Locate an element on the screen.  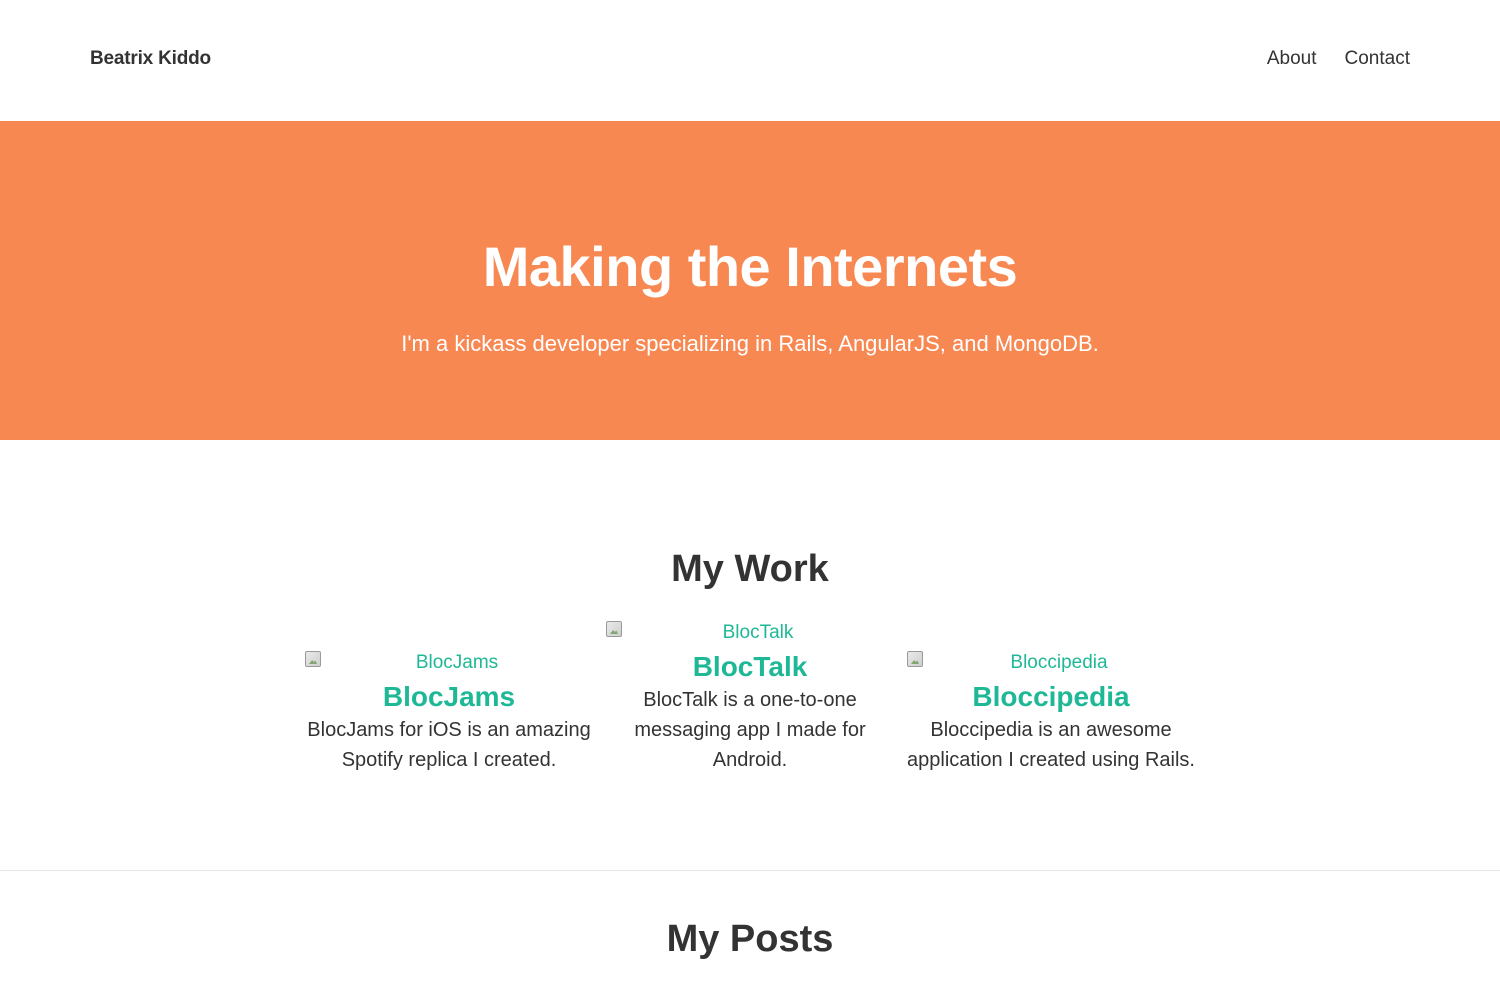
work-title-link: BlocJams is located at coordinates (449, 697).